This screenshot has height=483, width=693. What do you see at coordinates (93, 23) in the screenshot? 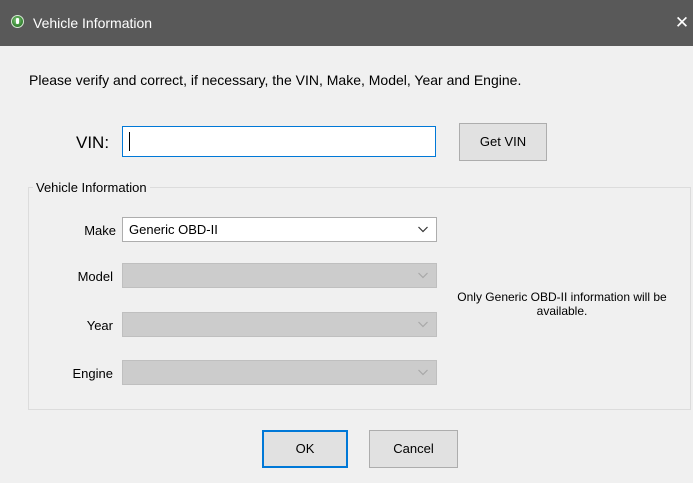
I see `window-title: Vehicle Information` at bounding box center [93, 23].